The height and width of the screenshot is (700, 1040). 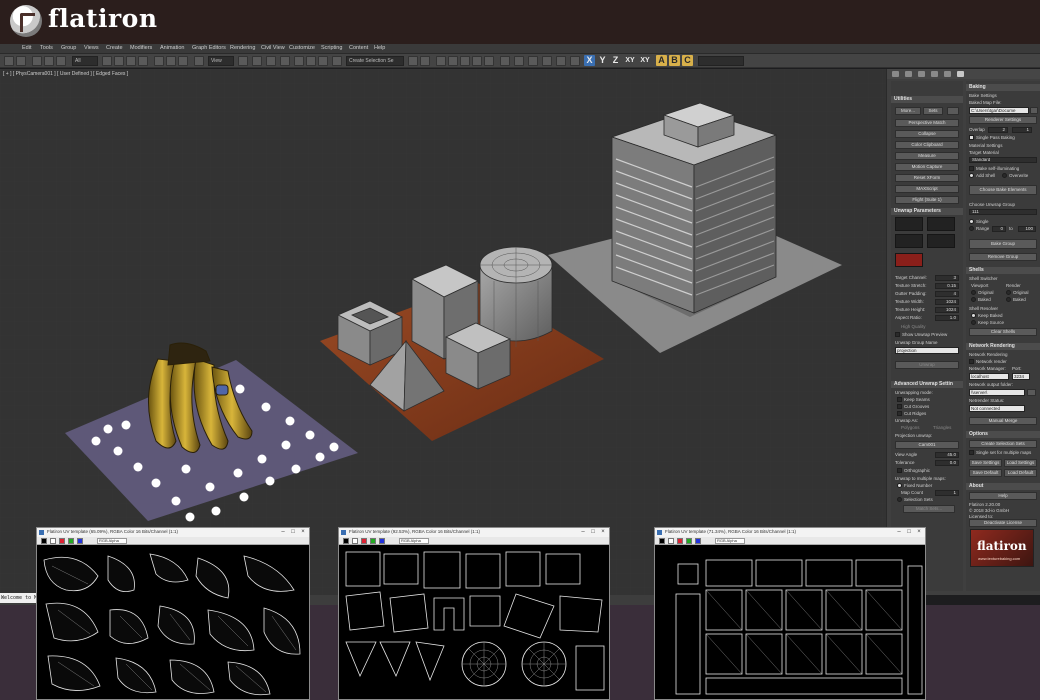 What do you see at coordinates (1003, 160) in the screenshot?
I see `target-material-select: Standard` at bounding box center [1003, 160].